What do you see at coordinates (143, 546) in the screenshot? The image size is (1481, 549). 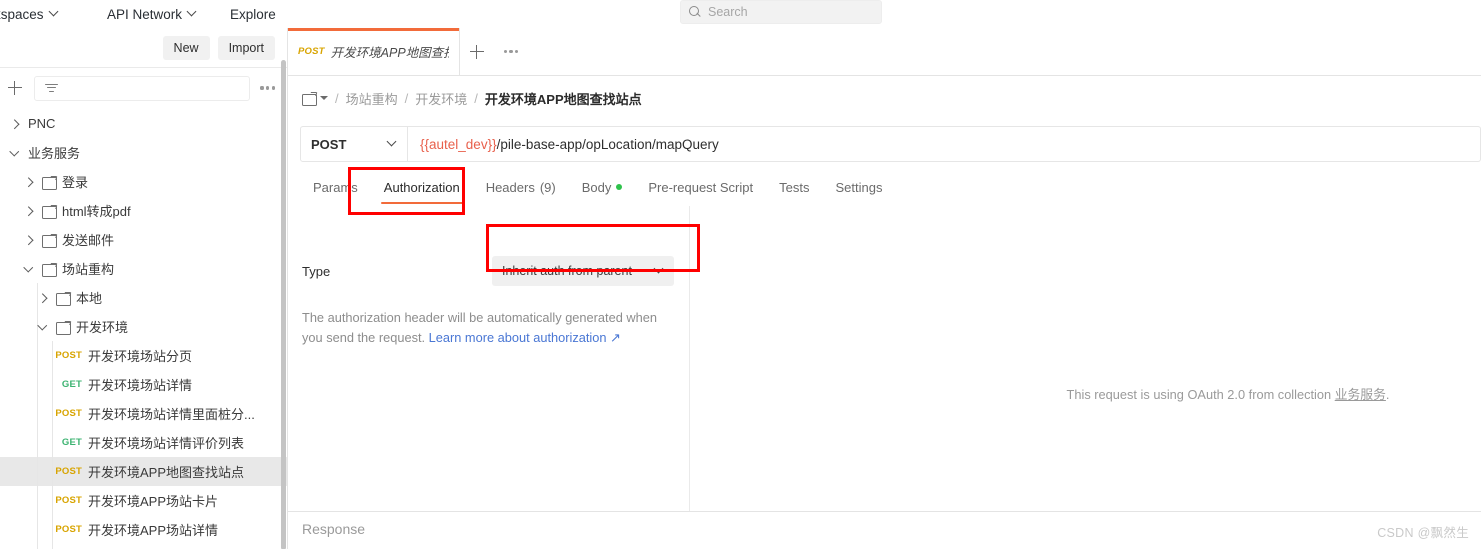 I see `tree-request-item: POST查询充电设备列表` at bounding box center [143, 546].